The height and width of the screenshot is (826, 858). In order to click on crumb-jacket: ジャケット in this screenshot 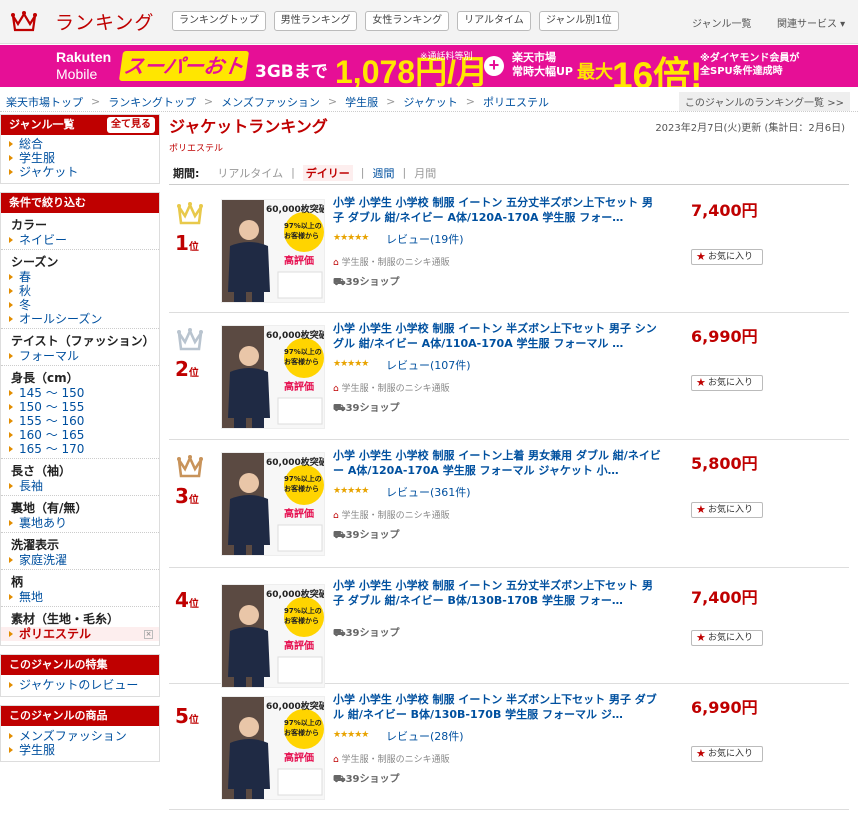, I will do `click(430, 102)`.